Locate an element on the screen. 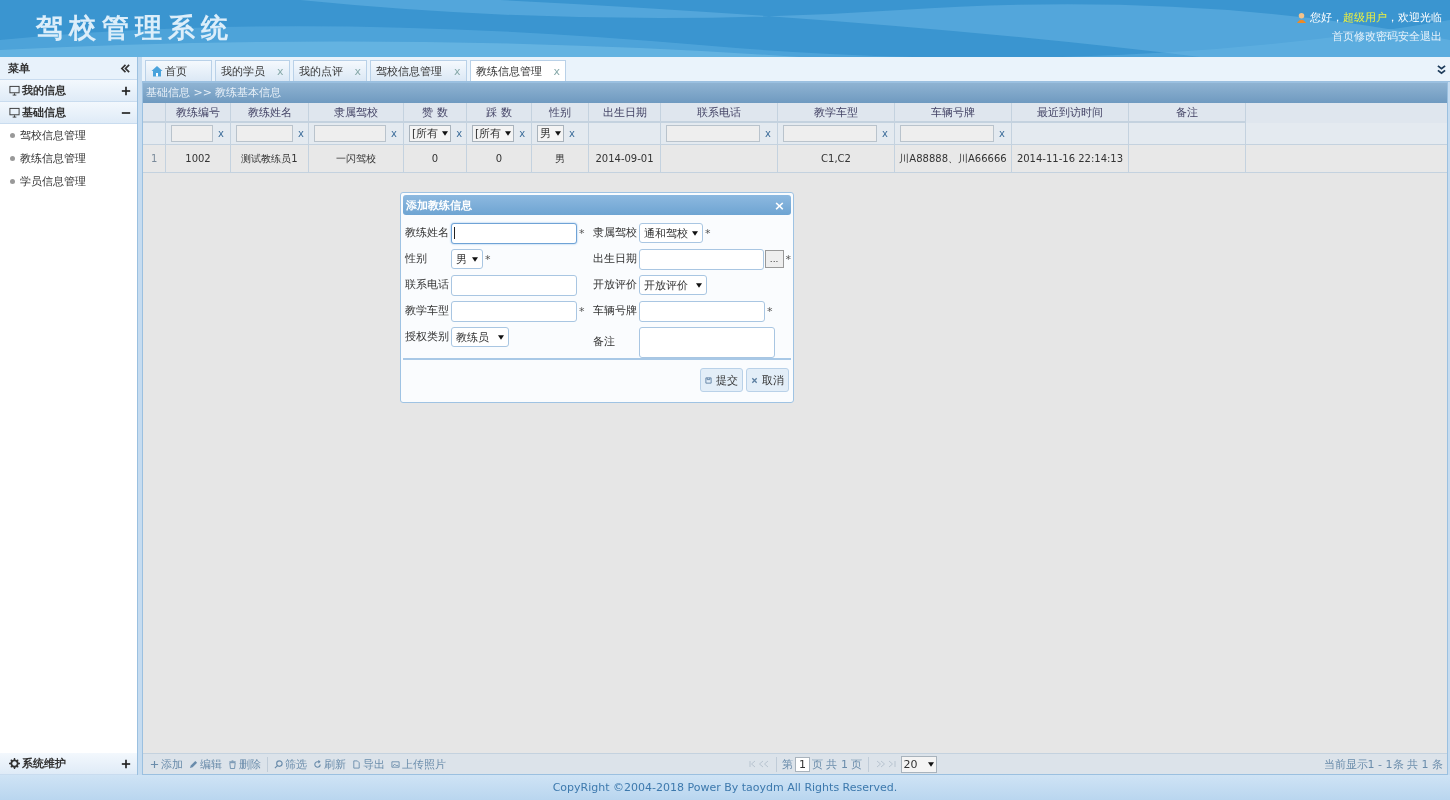  text-area is located at coordinates (707, 342).